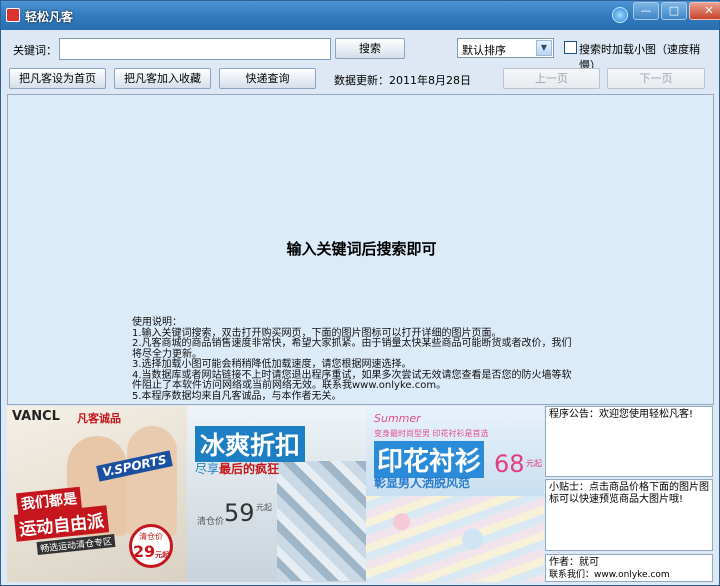  I want to click on prev-page-button: 上一页, so click(551, 78).